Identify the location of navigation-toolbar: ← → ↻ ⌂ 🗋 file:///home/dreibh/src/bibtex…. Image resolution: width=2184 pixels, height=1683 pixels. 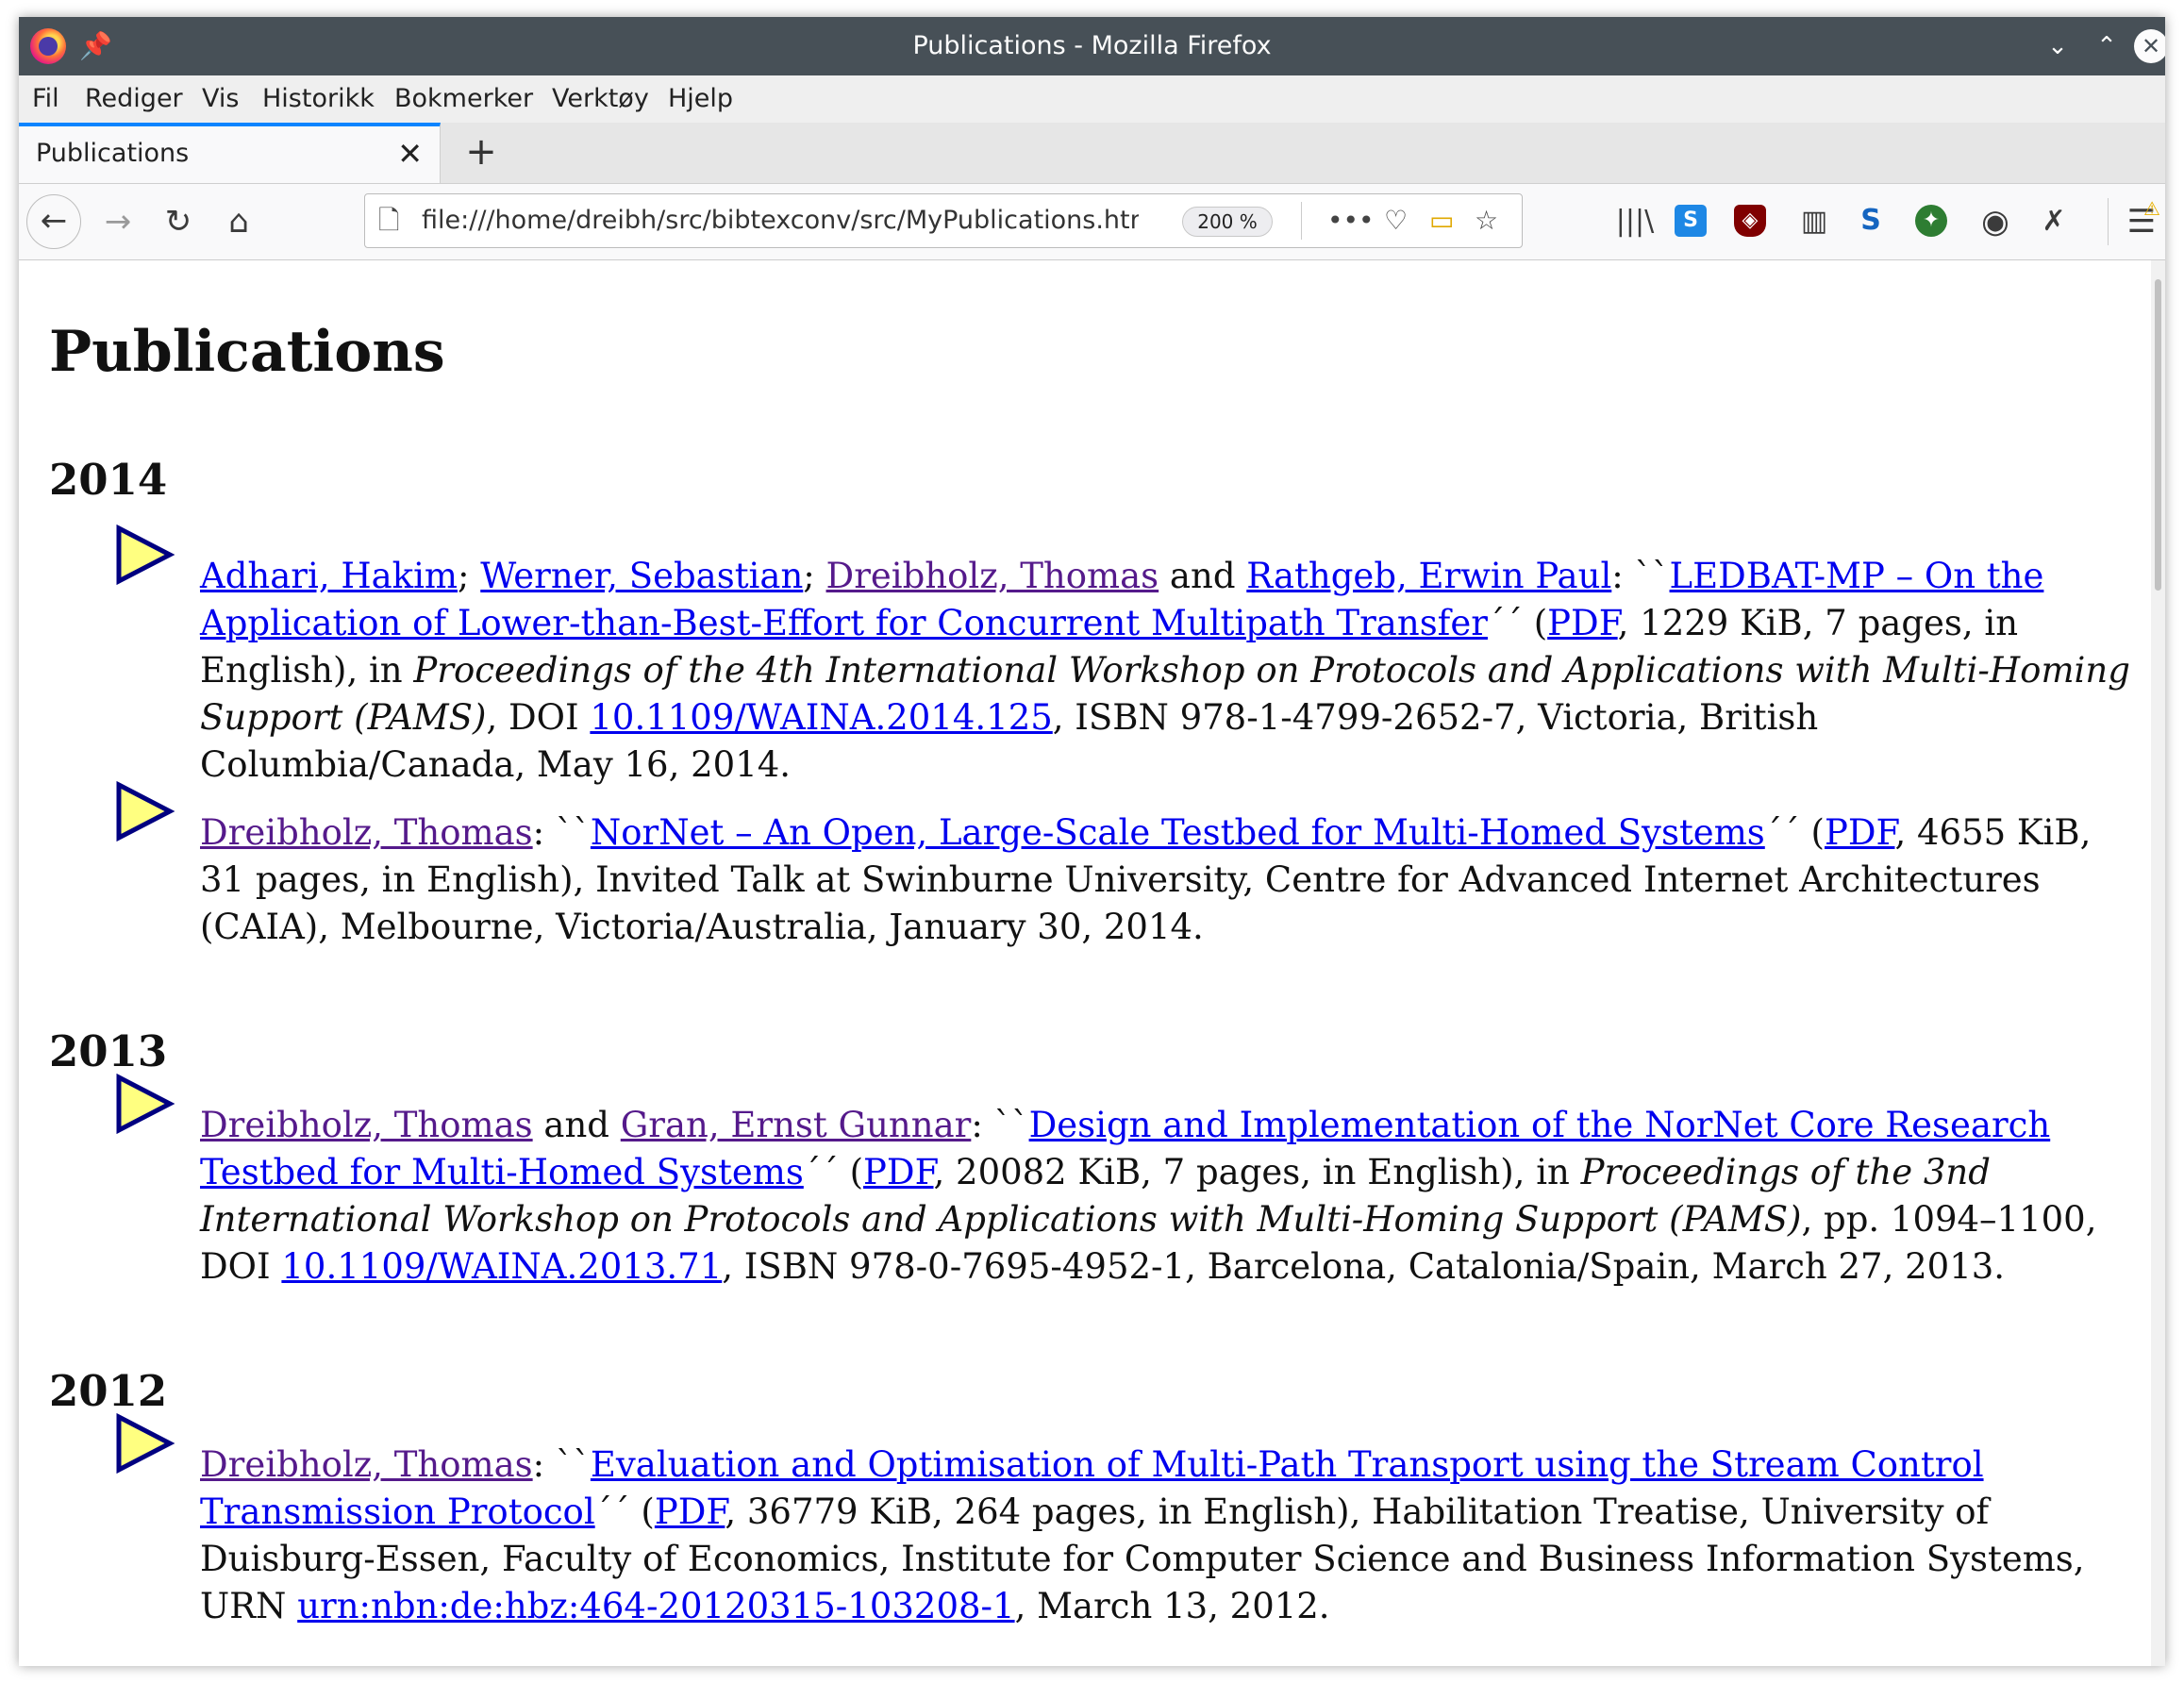
(1092, 222).